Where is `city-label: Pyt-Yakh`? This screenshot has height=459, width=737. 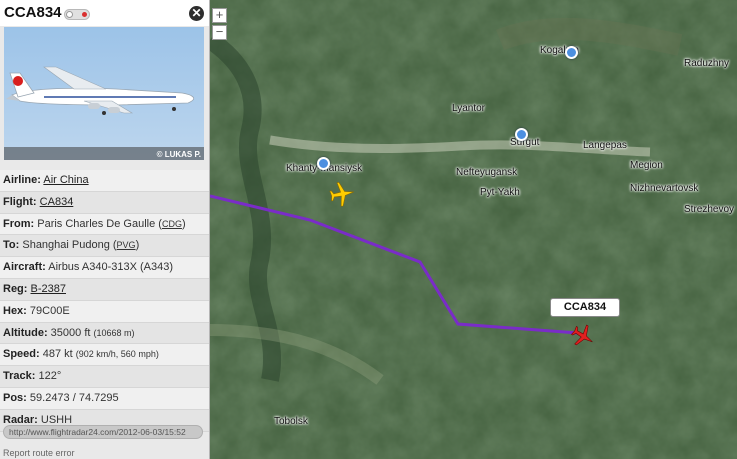 city-label: Pyt-Yakh is located at coordinates (500, 192).